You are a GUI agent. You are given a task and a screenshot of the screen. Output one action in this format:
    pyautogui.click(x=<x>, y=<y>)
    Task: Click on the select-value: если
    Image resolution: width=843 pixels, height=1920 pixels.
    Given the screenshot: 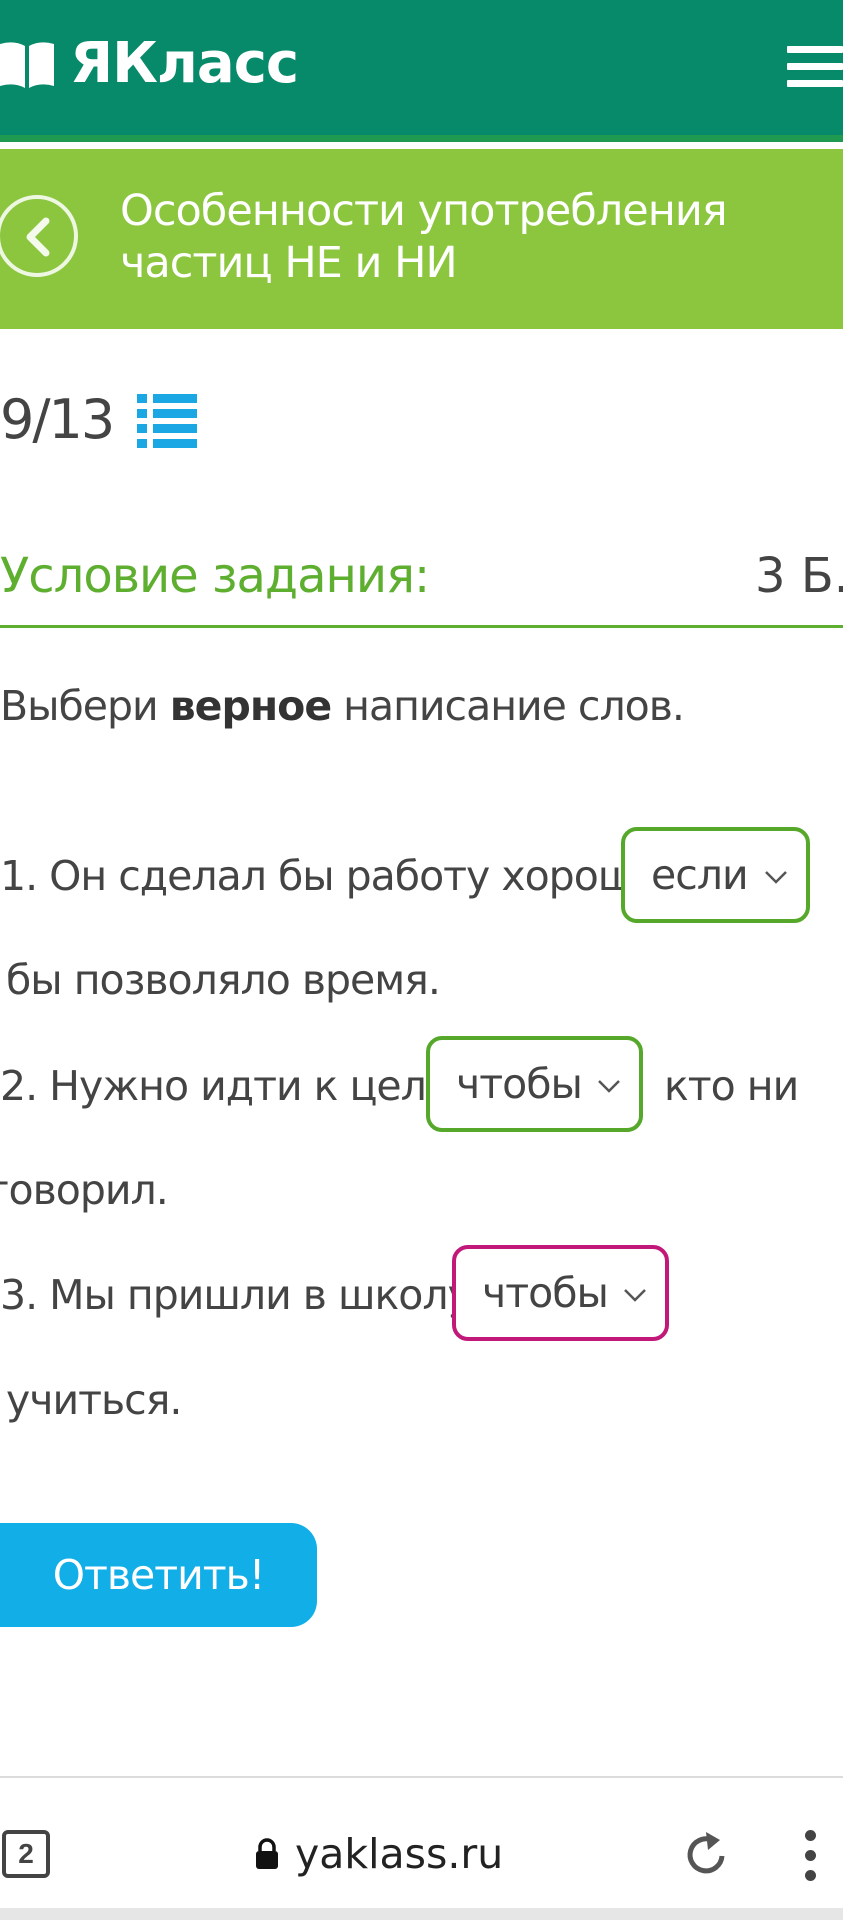 What is the action you would take?
    pyautogui.click(x=700, y=875)
    